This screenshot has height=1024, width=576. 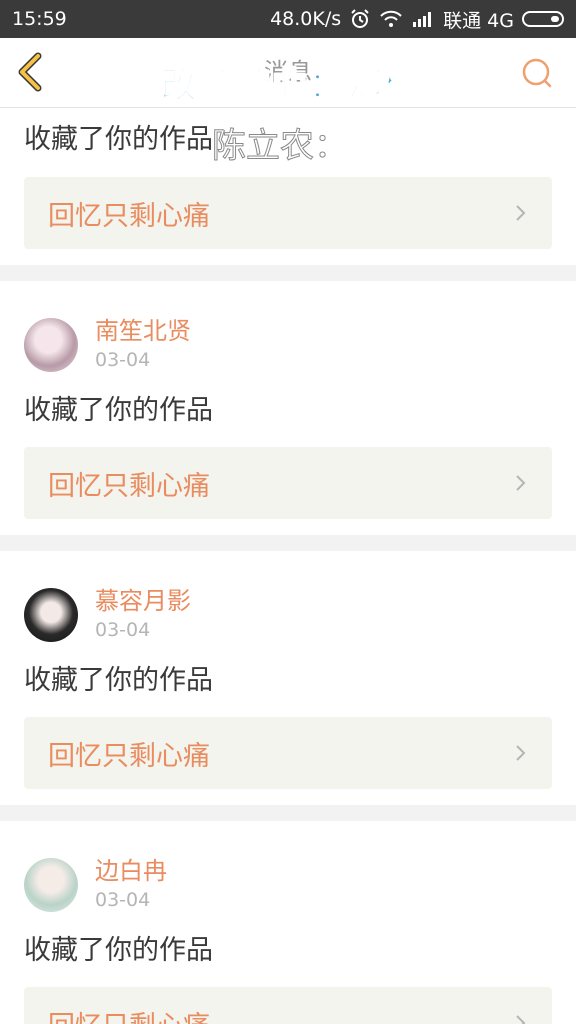 What do you see at coordinates (290, 85) in the screenshot?
I see `overlay-caption: 改编编曲：郑楠` at bounding box center [290, 85].